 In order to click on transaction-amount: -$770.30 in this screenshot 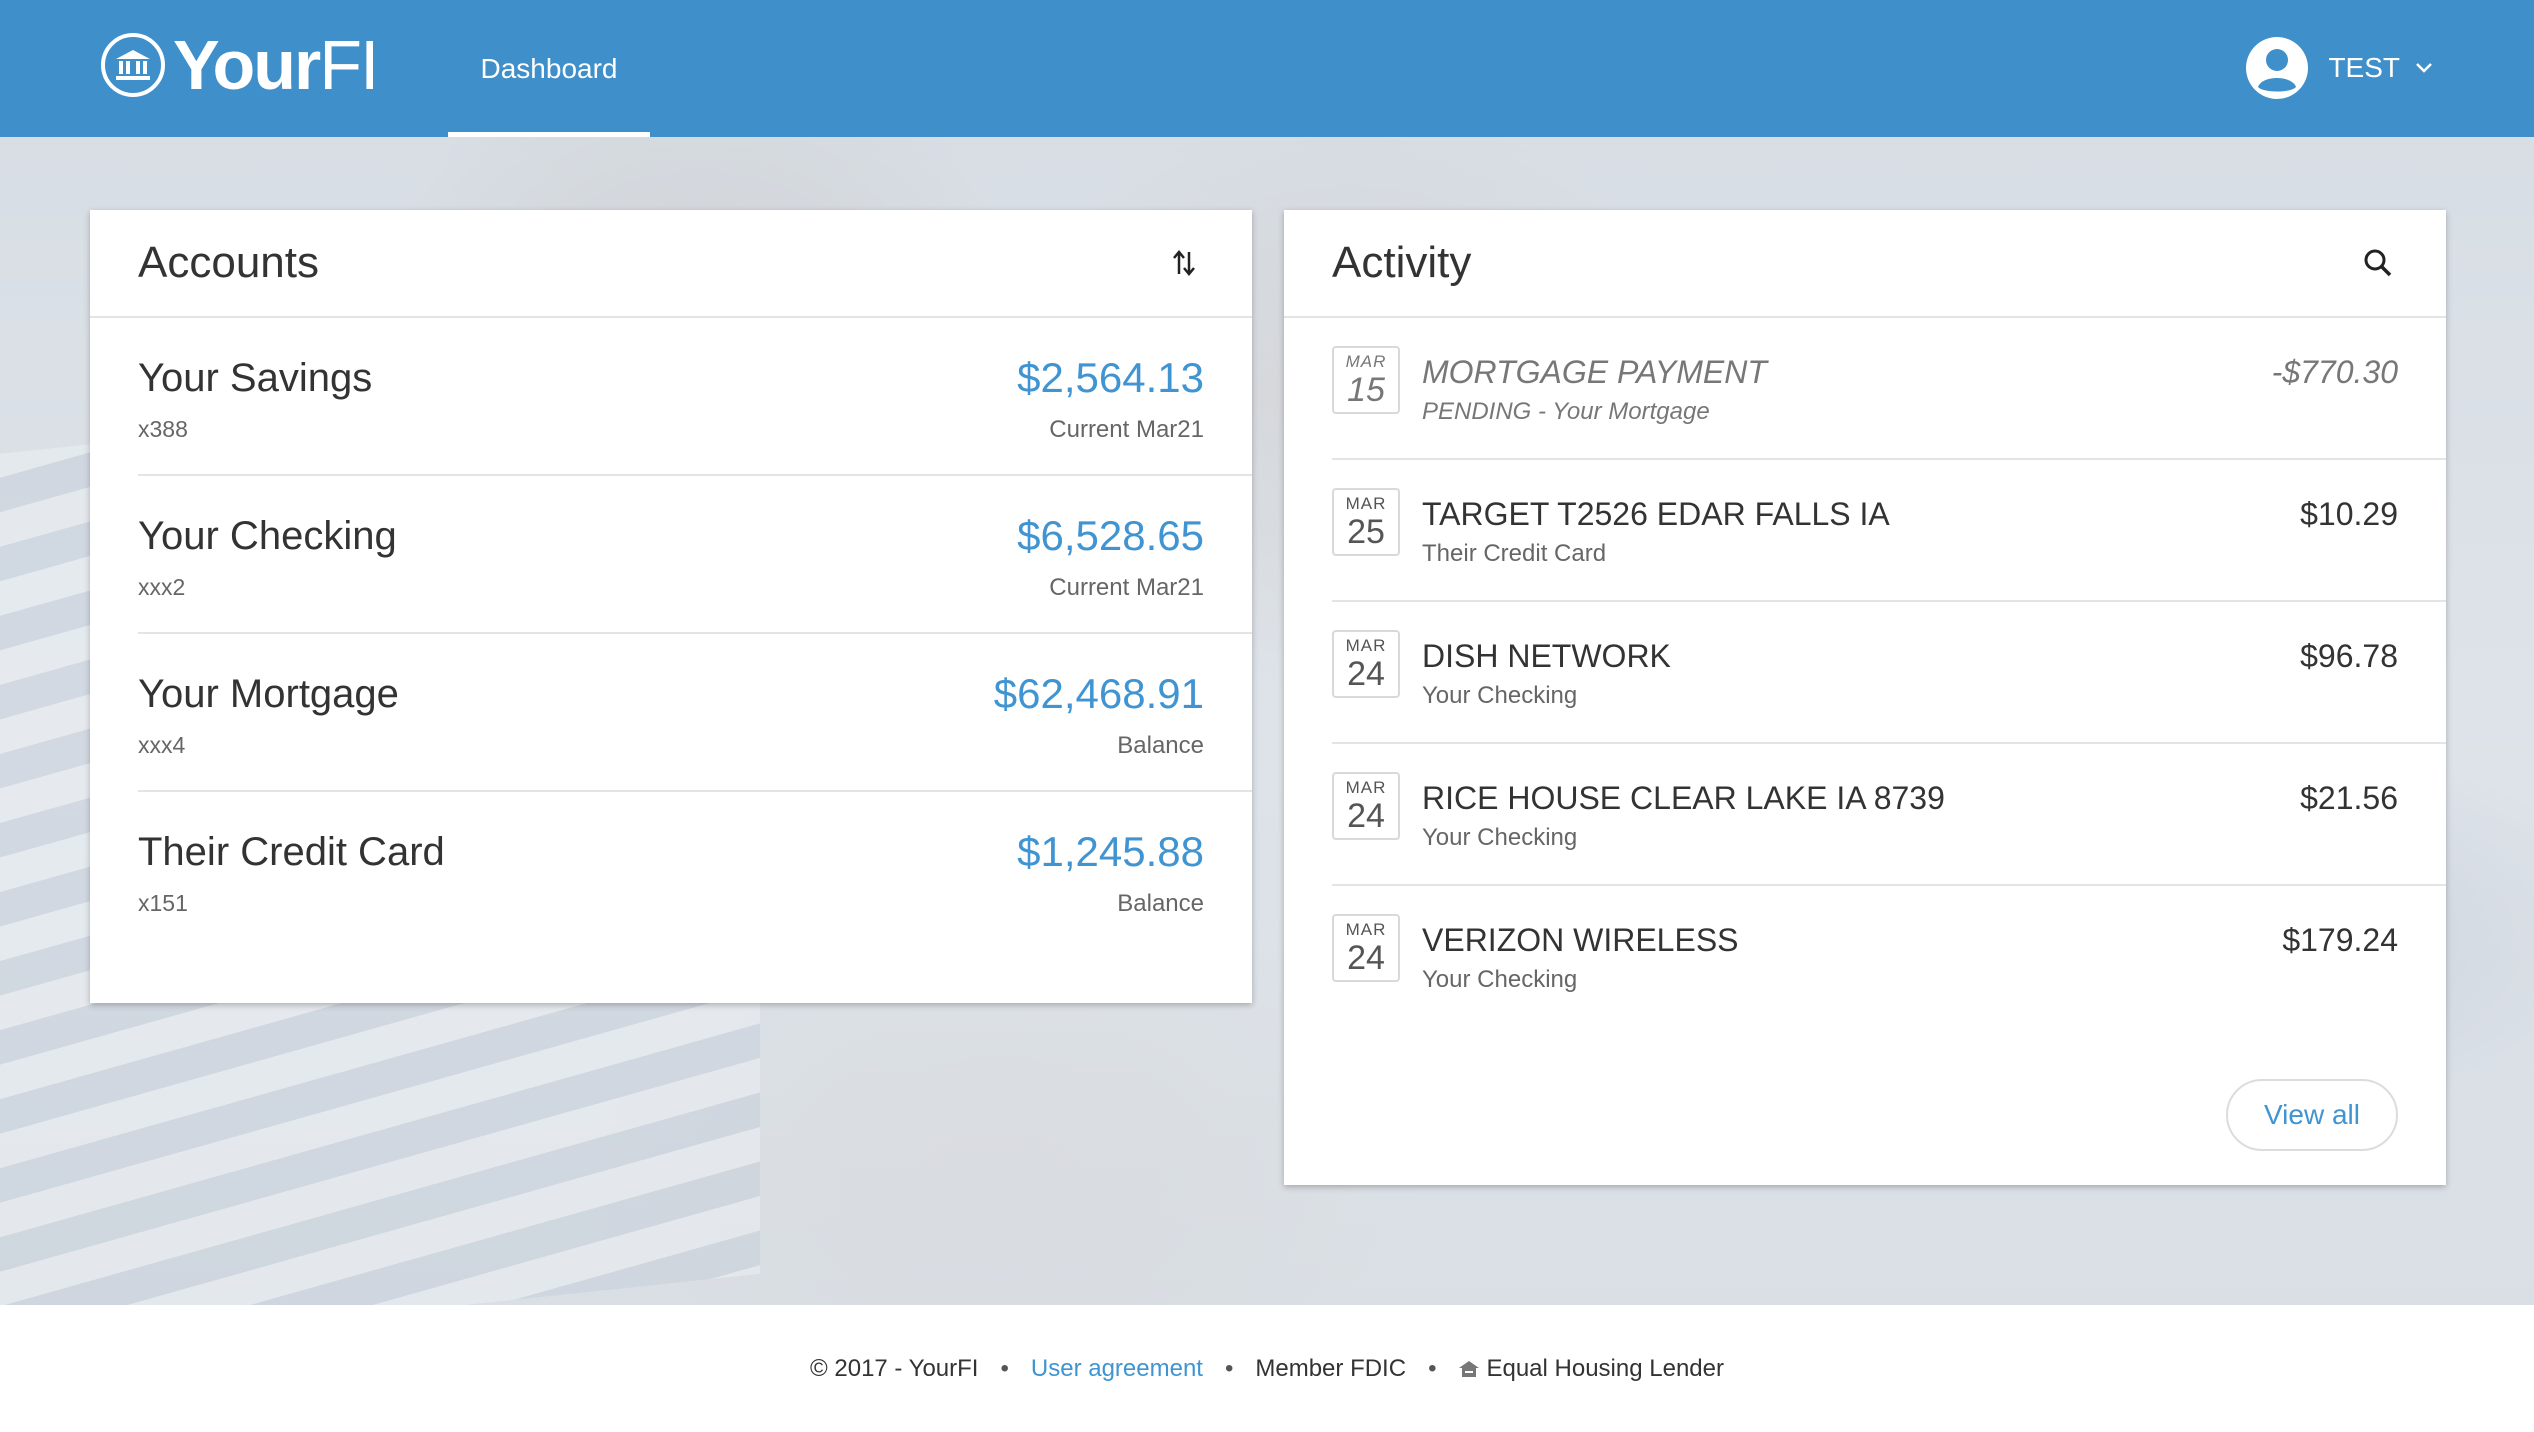, I will do `click(2334, 372)`.